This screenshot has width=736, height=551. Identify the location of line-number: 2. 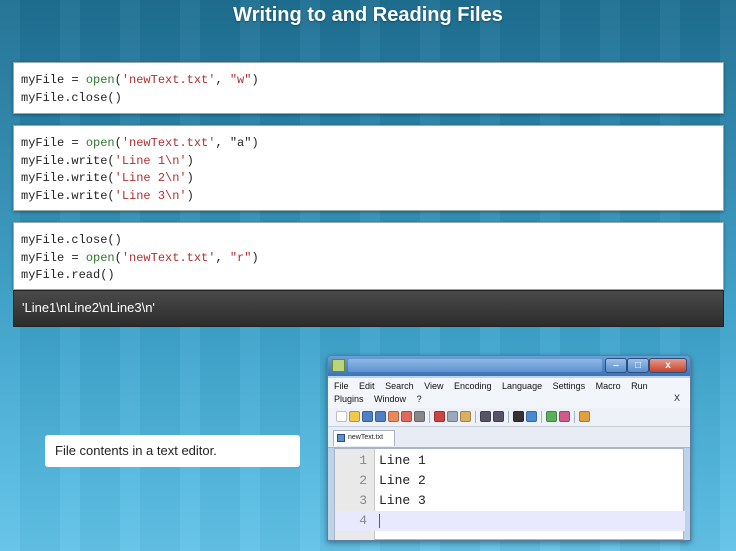
(363, 480).